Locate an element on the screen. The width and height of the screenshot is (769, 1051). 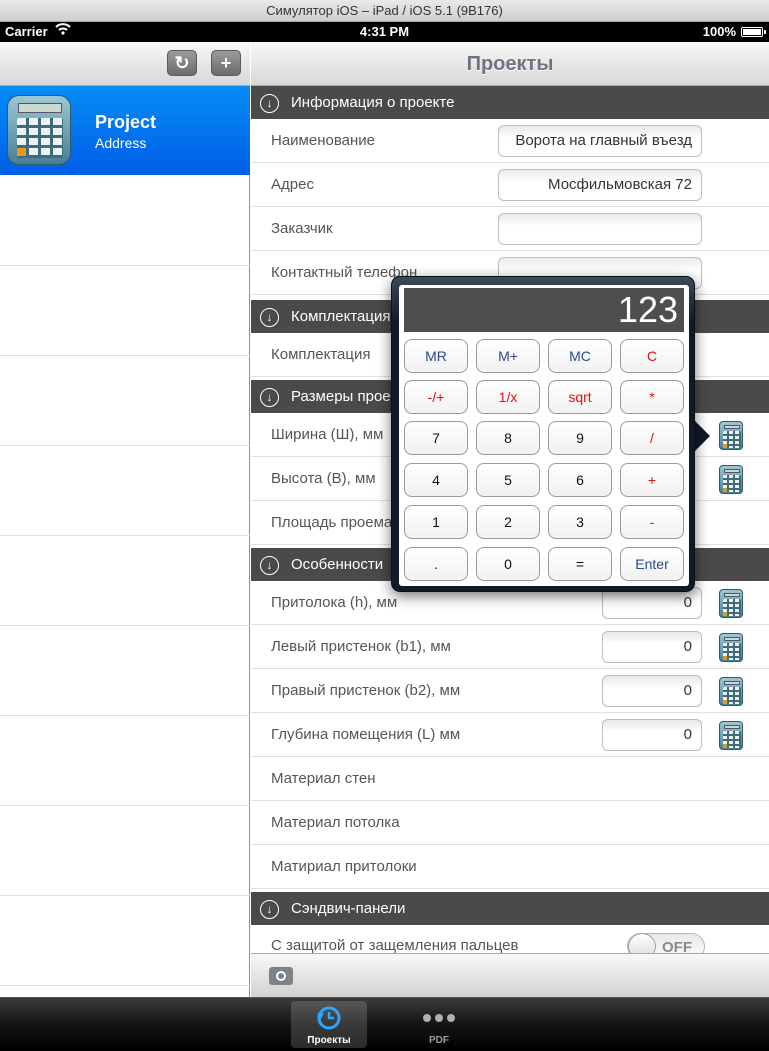
status-time: 4:31 PM is located at coordinates (384, 31).